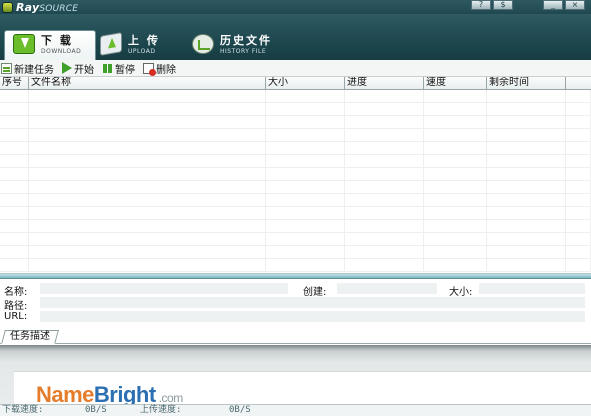 Image resolution: width=591 pixels, height=416 pixels. Describe the element at coordinates (387, 288) in the screenshot. I see `created-field` at that location.